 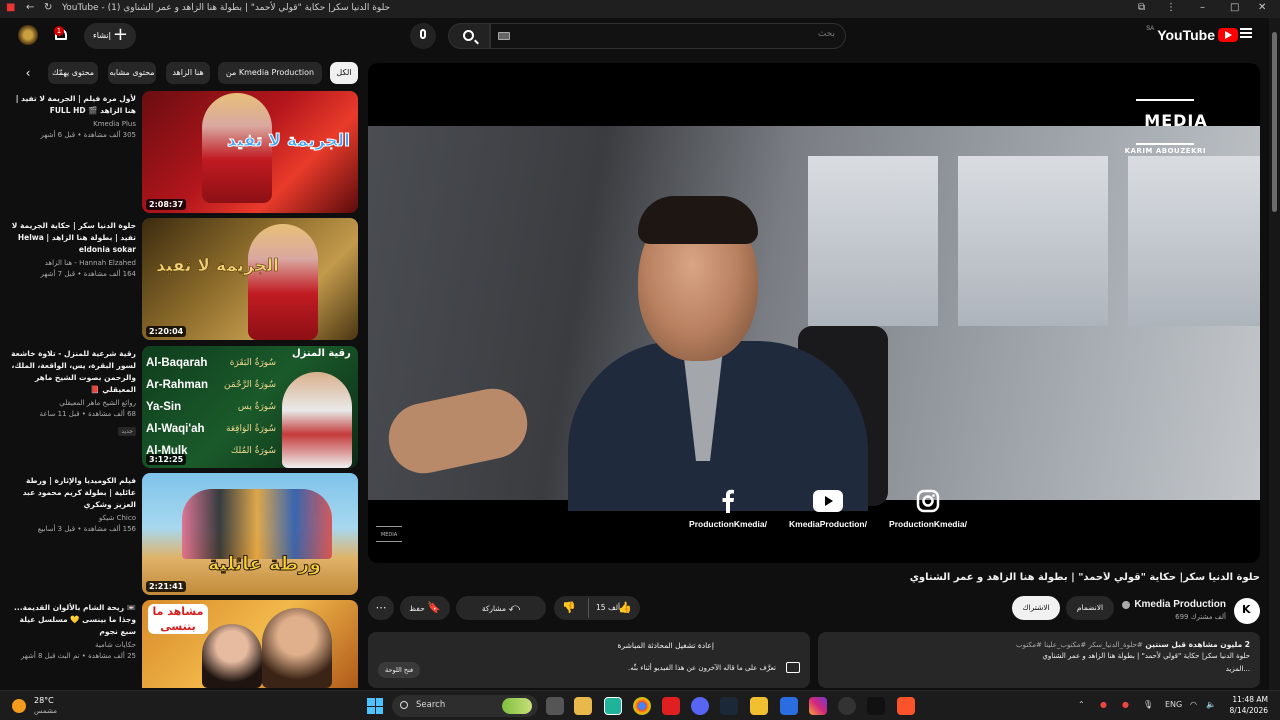 I want to click on channel-avatar, so click(x=1247, y=611).